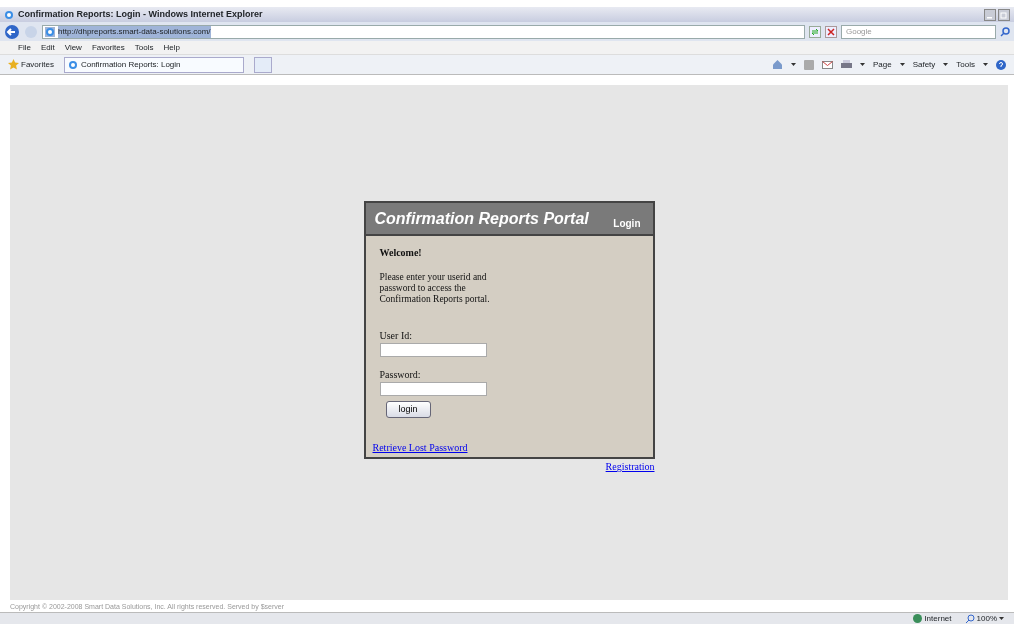 Image resolution: width=1014 pixels, height=624 pixels. Describe the element at coordinates (262, 64) in the screenshot. I see `new-tab-button` at that location.